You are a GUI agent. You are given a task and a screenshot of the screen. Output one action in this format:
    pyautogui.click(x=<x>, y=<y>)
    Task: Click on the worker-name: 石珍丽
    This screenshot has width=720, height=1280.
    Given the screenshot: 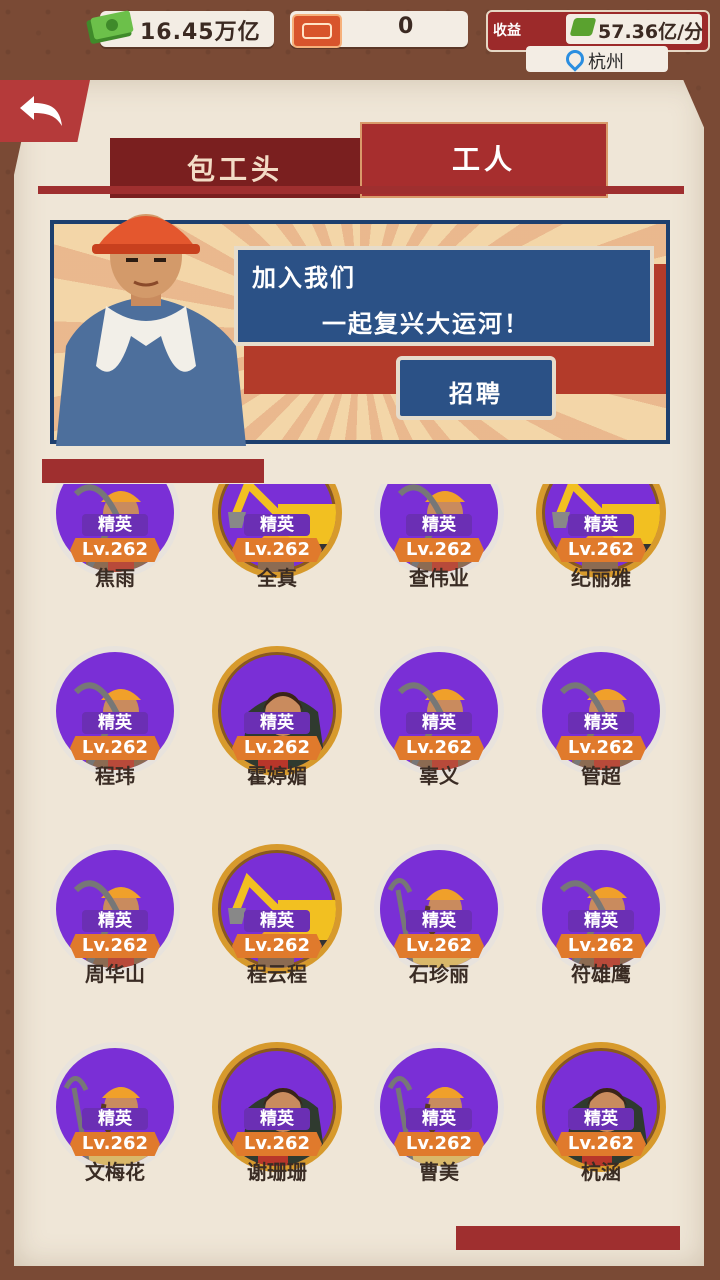 What is the action you would take?
    pyautogui.click(x=439, y=974)
    